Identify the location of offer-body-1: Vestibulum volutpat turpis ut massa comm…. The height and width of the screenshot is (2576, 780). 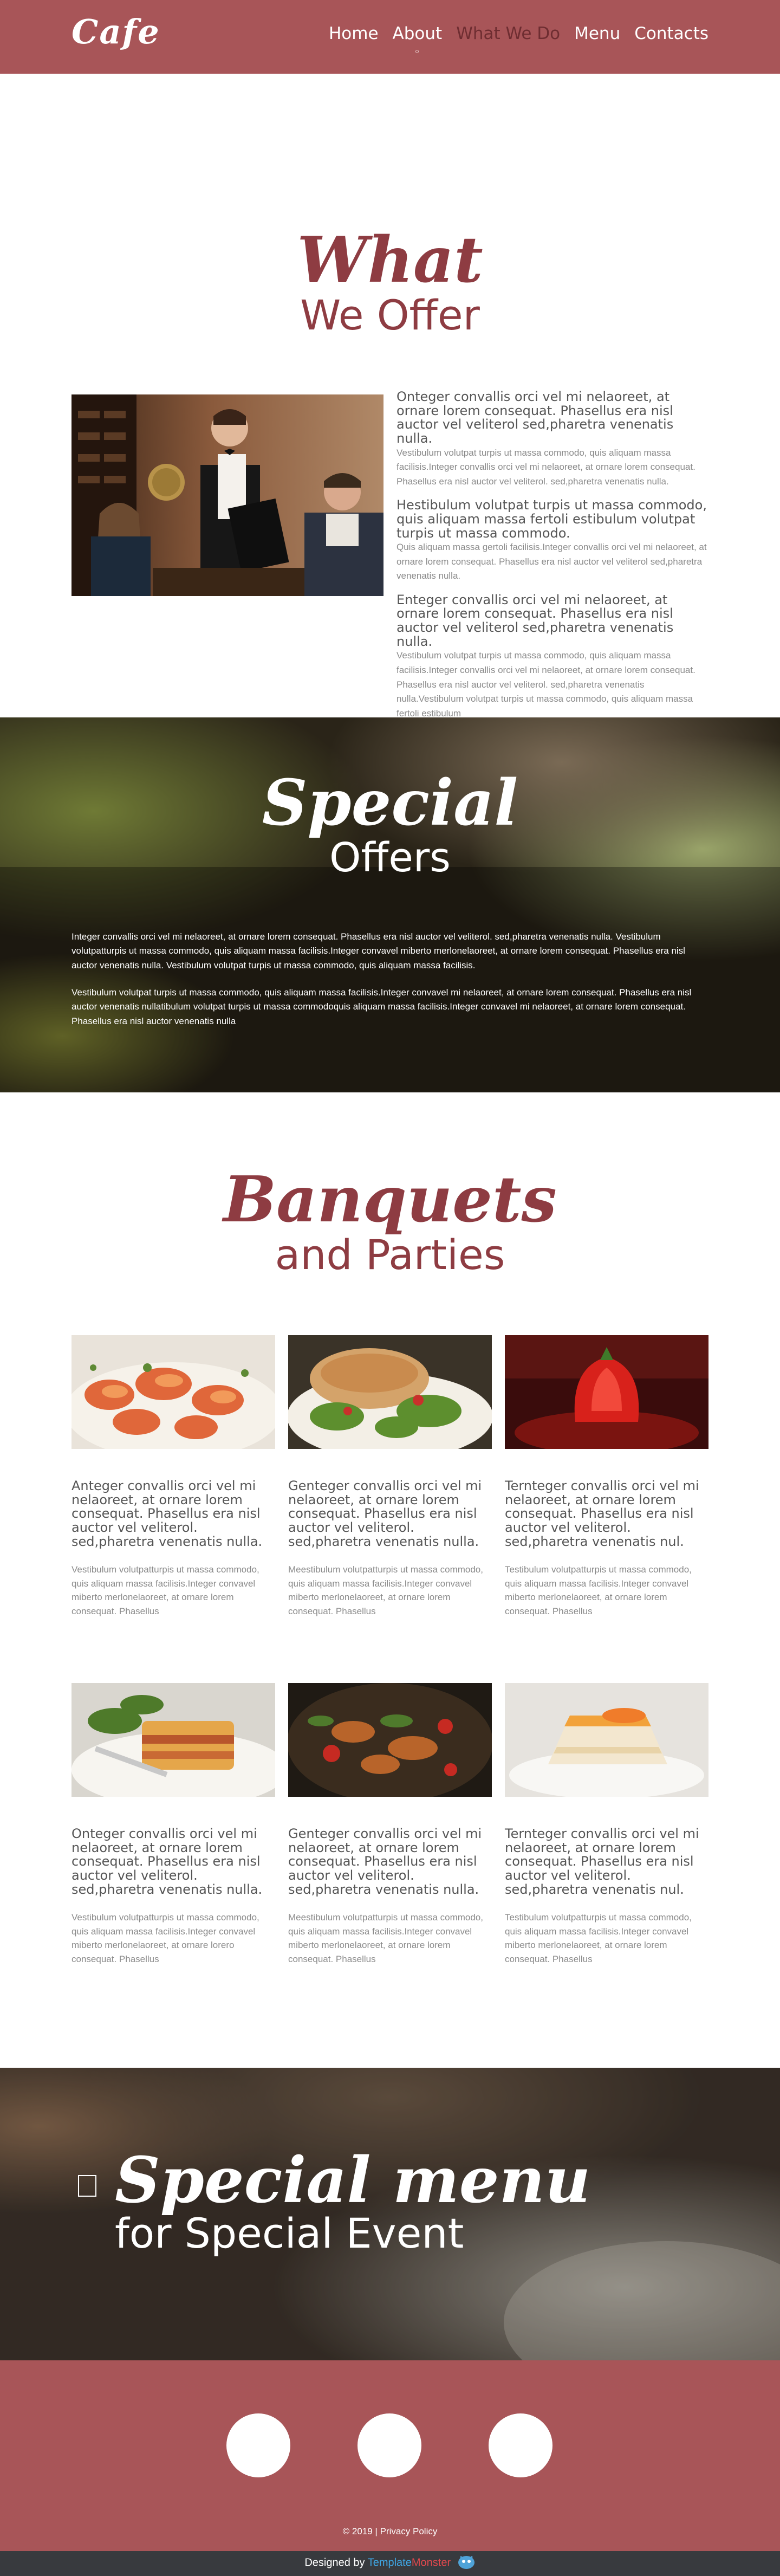
(546, 467).